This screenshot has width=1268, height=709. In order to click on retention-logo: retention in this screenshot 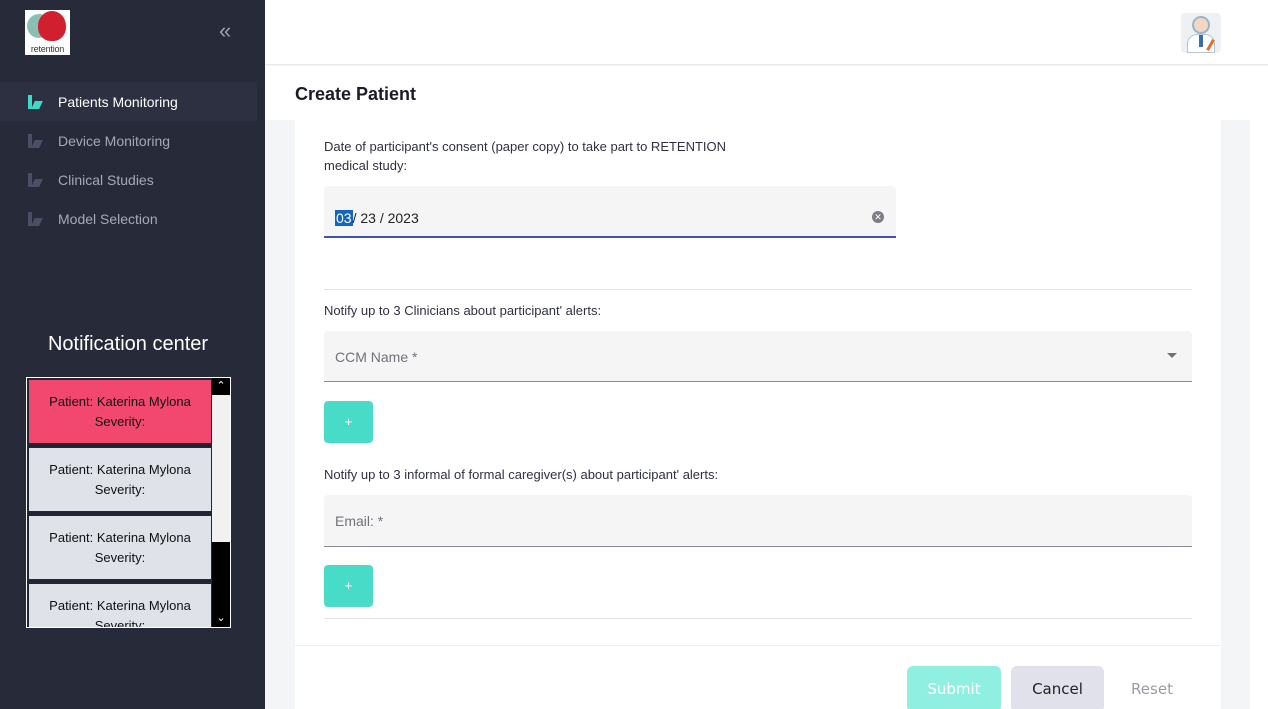, I will do `click(47, 32)`.